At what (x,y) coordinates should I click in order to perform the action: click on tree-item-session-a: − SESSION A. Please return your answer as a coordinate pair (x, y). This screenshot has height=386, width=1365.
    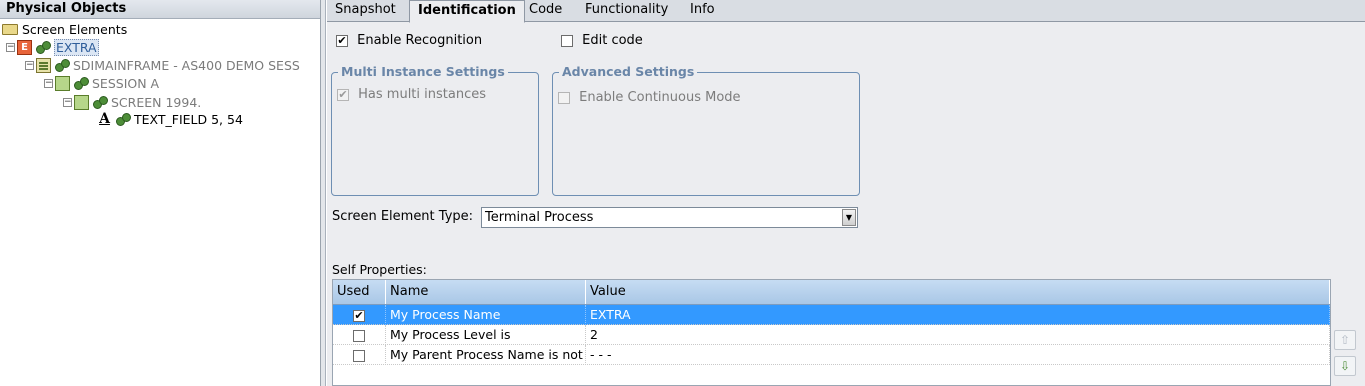
    Looking at the image, I should click on (101, 83).